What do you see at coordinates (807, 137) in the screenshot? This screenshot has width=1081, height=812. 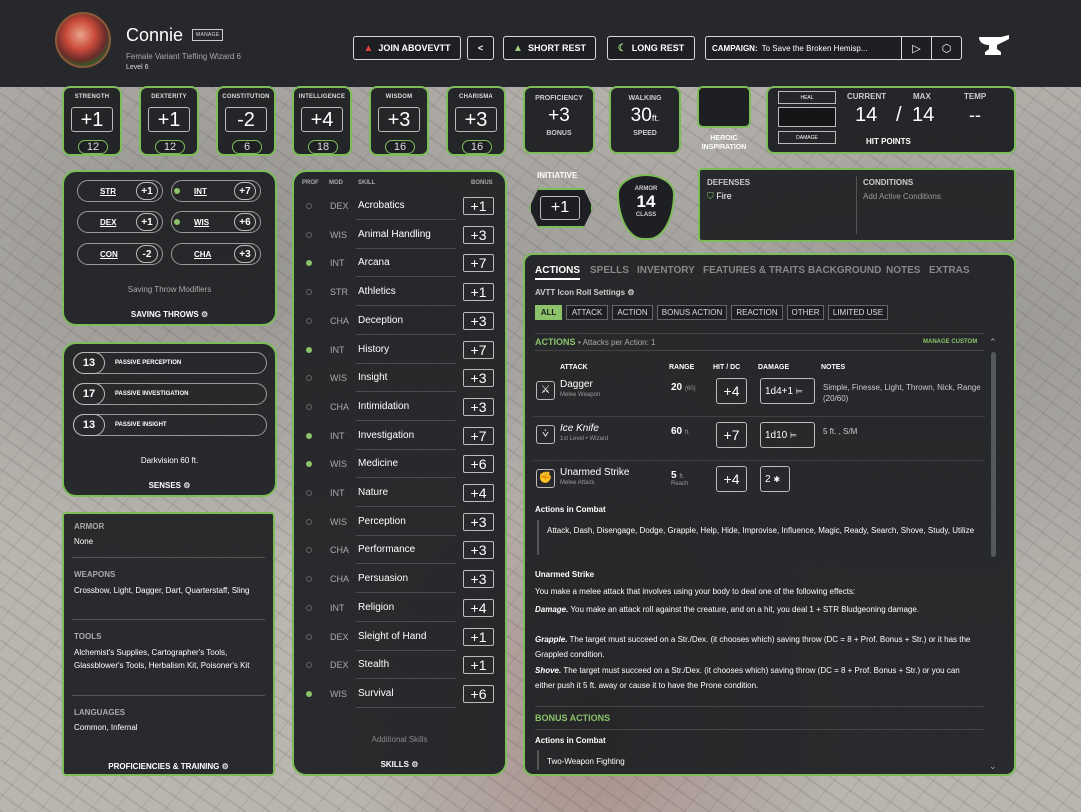 I see `damage-button: DAMAGE` at bounding box center [807, 137].